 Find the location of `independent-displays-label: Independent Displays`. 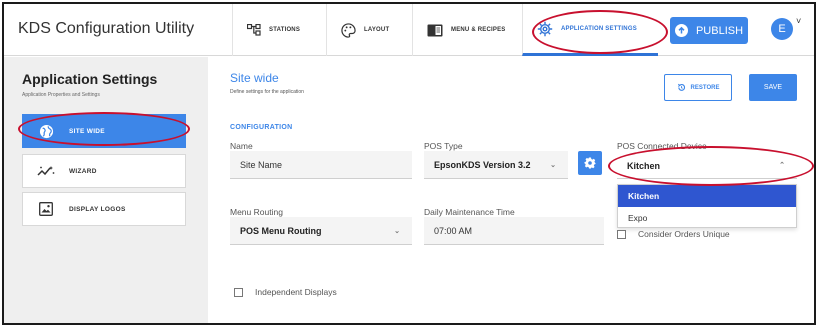

independent-displays-label: Independent Displays is located at coordinates (296, 292).